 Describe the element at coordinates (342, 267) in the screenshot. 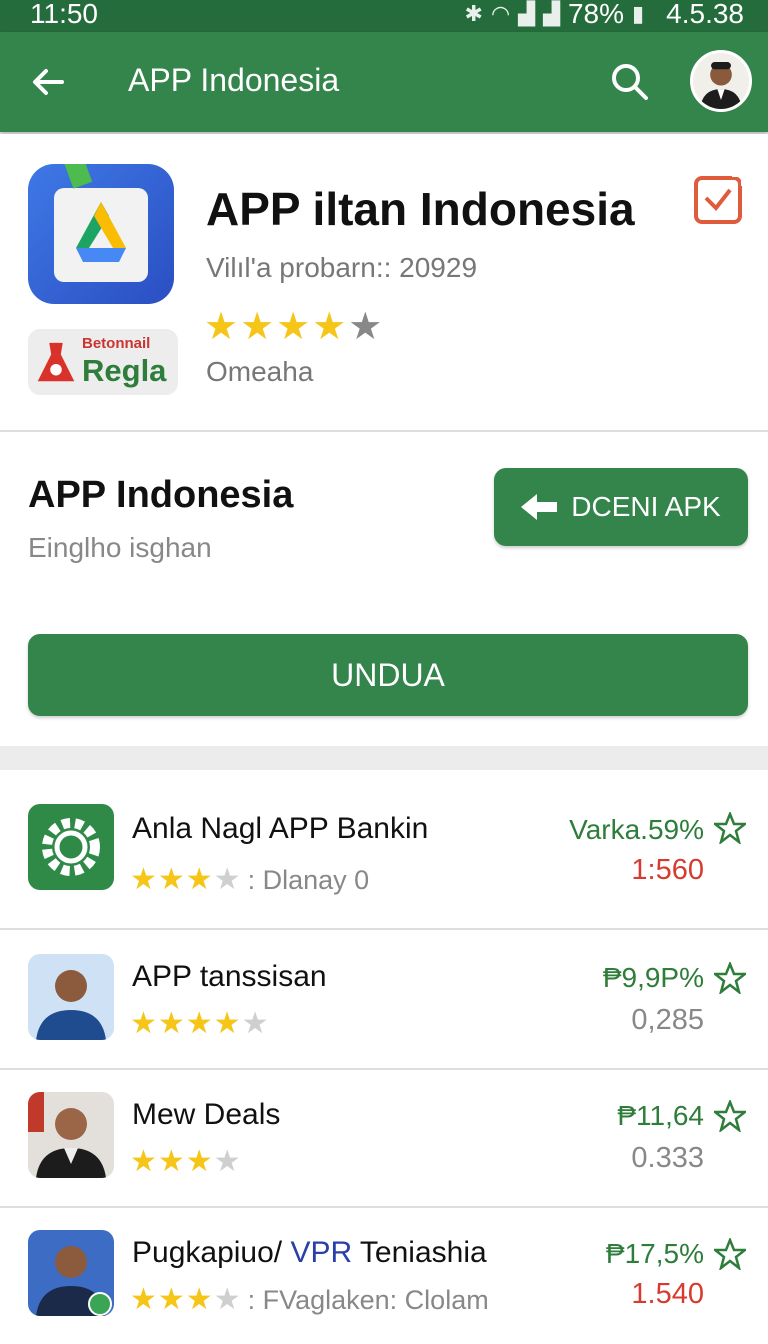

I see `app-subtitle: Vilıl'a probarn:: 20929` at that location.